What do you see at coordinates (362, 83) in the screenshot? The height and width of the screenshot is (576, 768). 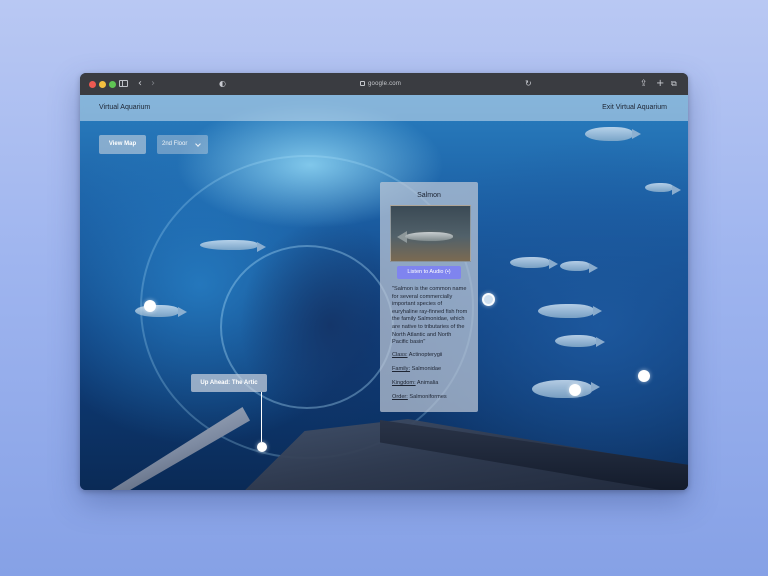 I see `lock-icon` at bounding box center [362, 83].